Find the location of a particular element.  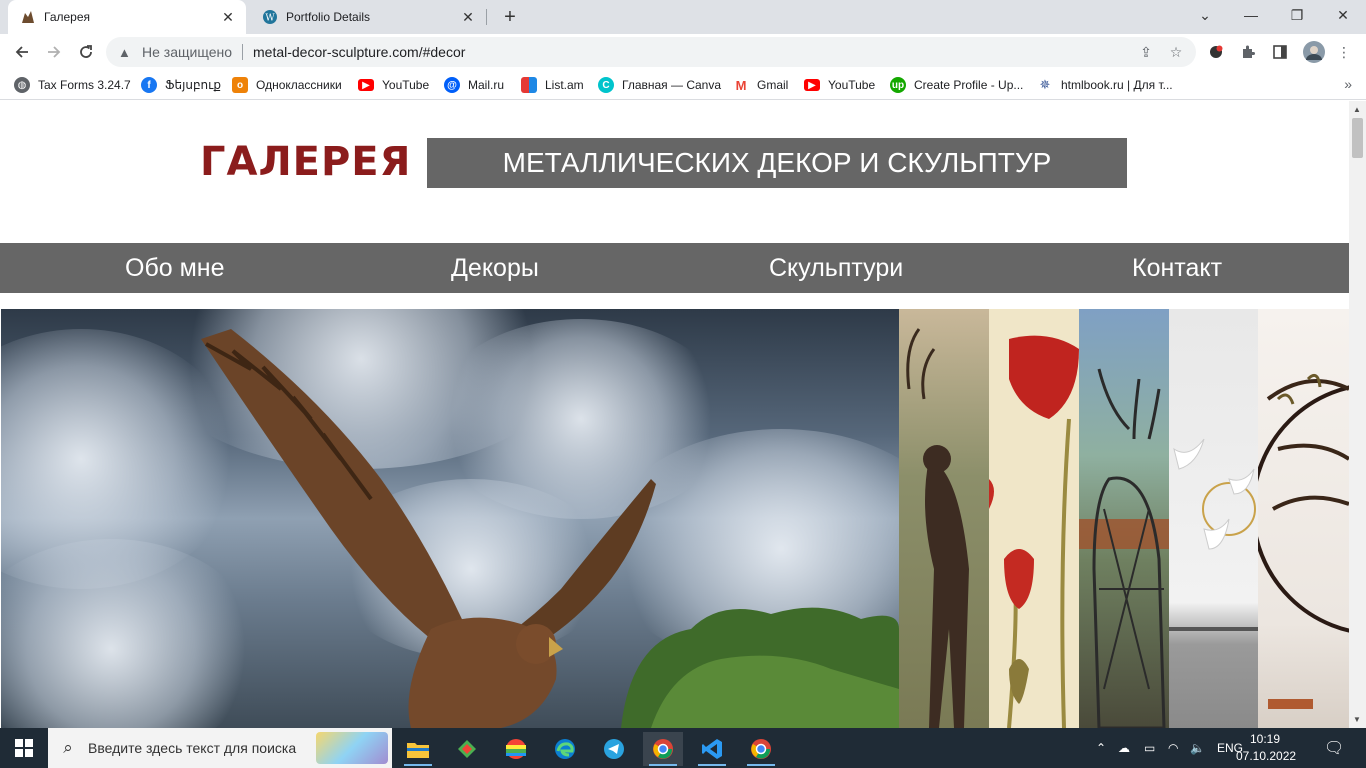

reload-icon is located at coordinates (86, 52).